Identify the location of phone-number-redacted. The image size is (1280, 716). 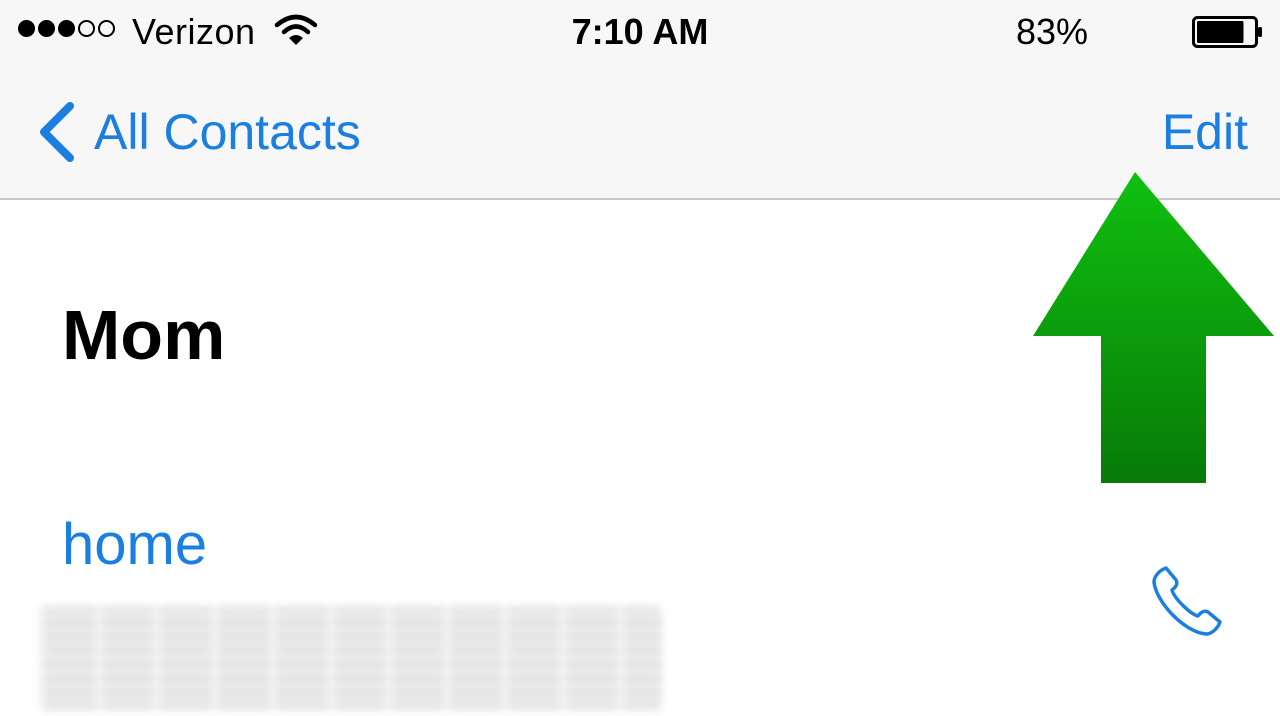
(350, 658).